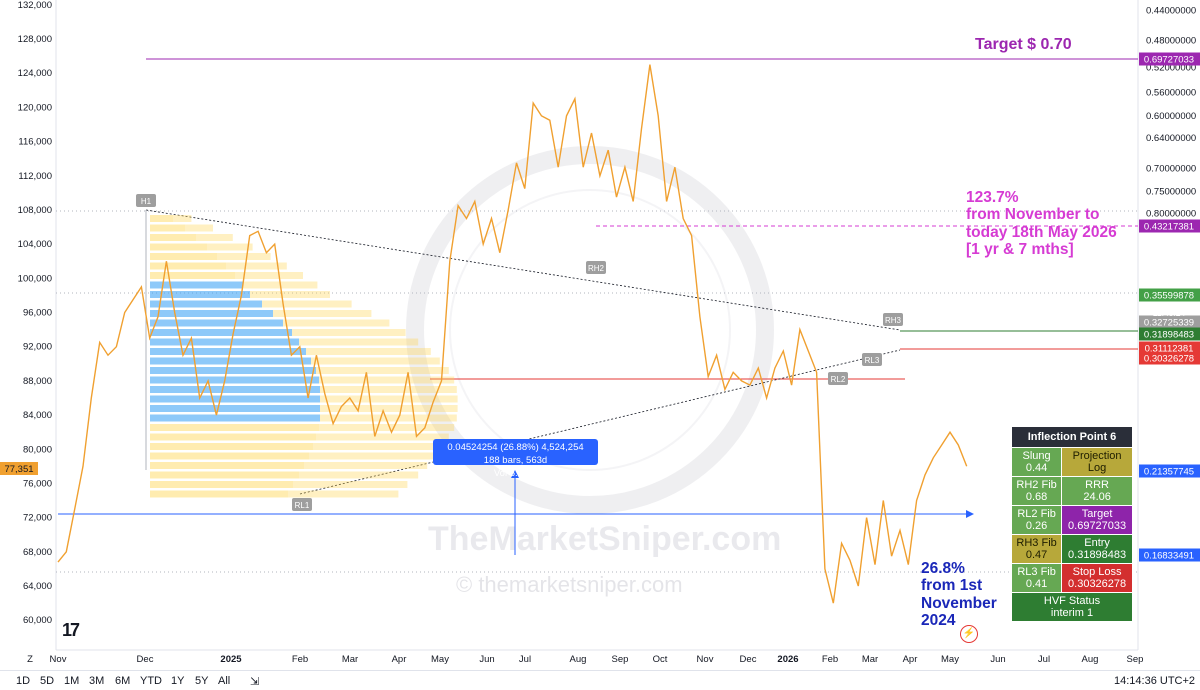 This screenshot has height=690, width=1200. What do you see at coordinates (1033, 215) in the screenshot?
I see `gain-top-line: from November to` at bounding box center [1033, 215].